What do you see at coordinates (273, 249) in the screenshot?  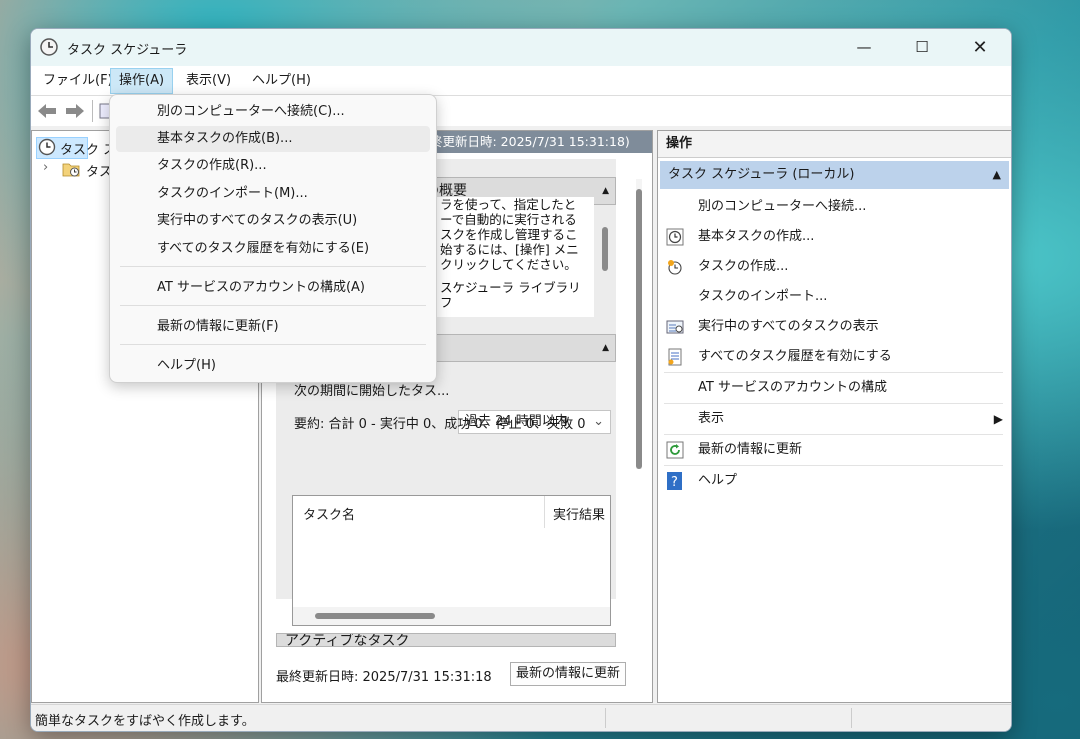 I see `menu-item-enable-history: すべてのタスク履歴を有効にする(E)` at bounding box center [273, 249].